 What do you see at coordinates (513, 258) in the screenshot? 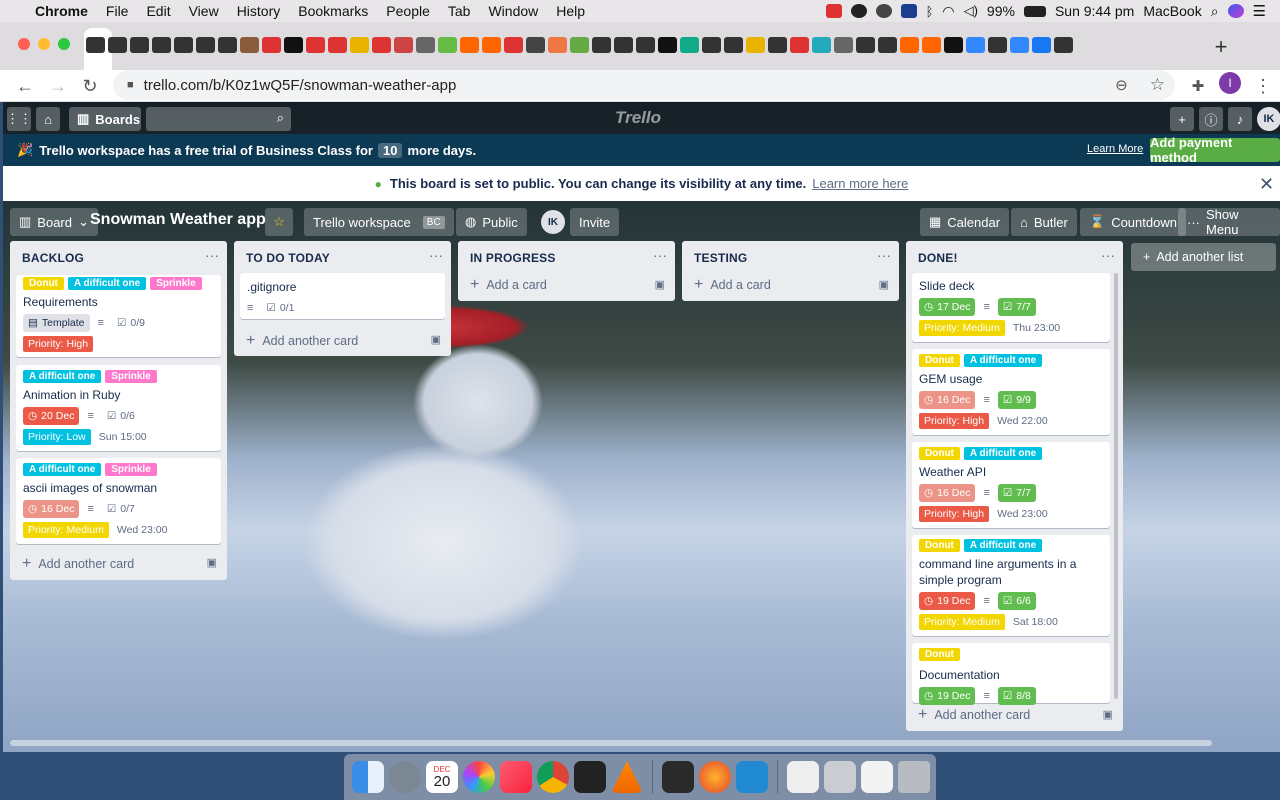
I see `list-title: IN PROGRESS` at bounding box center [513, 258].